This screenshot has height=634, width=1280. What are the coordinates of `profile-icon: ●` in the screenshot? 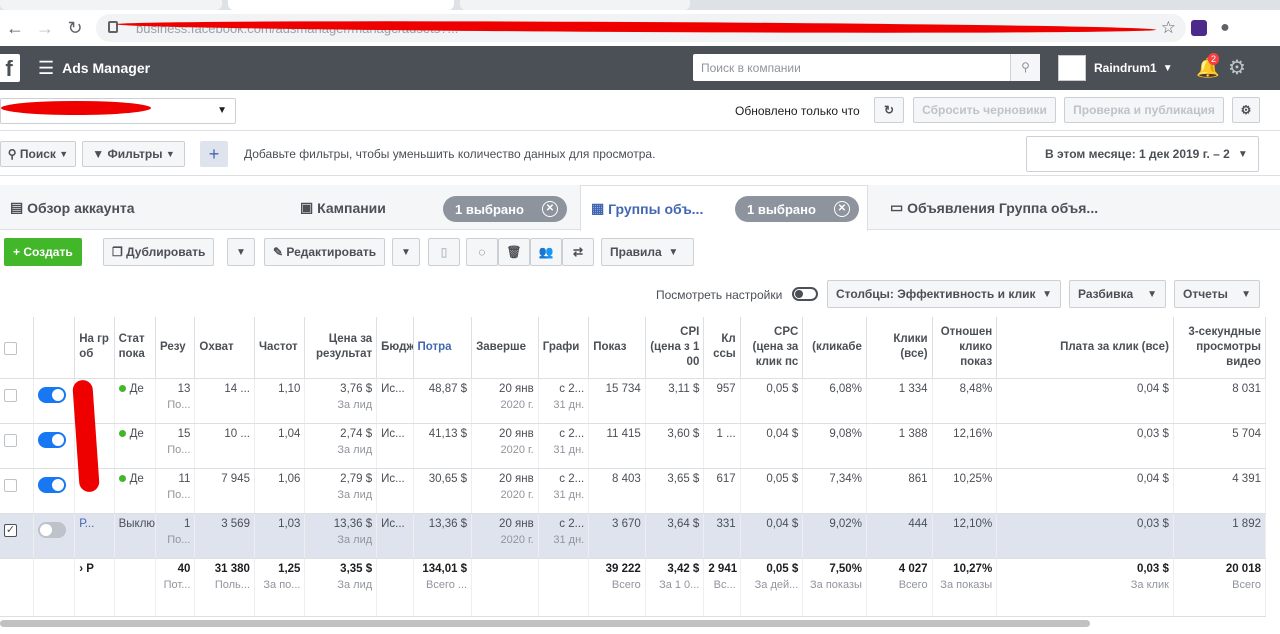 It's located at (1225, 28).